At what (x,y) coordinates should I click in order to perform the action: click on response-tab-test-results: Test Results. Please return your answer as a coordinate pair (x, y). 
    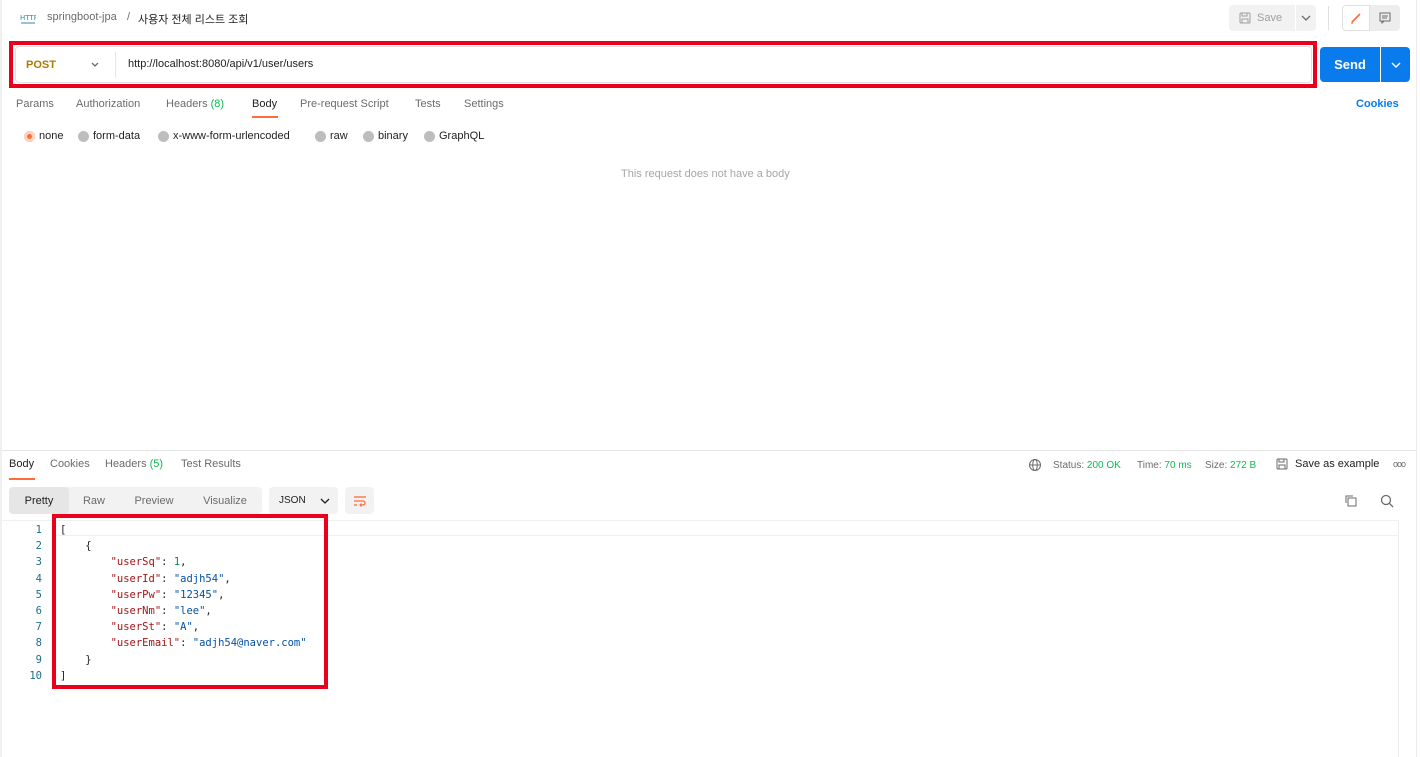
    Looking at the image, I should click on (211, 464).